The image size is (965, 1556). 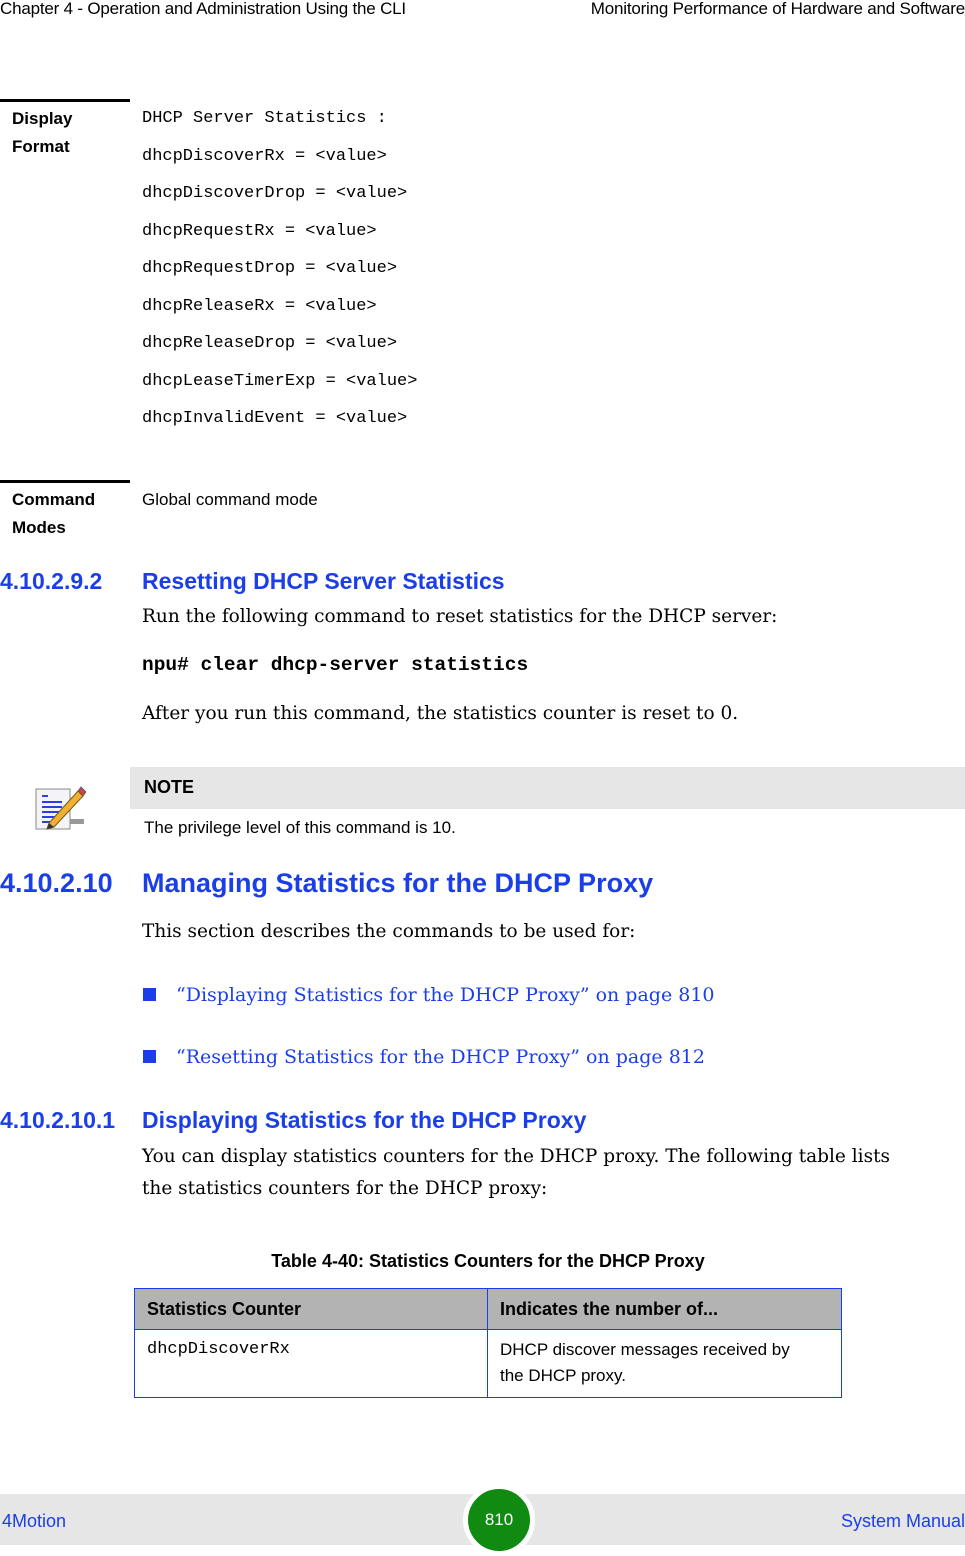 What do you see at coordinates (311, 1309) in the screenshot?
I see `column-header-statistics-counter: Statistics Counter` at bounding box center [311, 1309].